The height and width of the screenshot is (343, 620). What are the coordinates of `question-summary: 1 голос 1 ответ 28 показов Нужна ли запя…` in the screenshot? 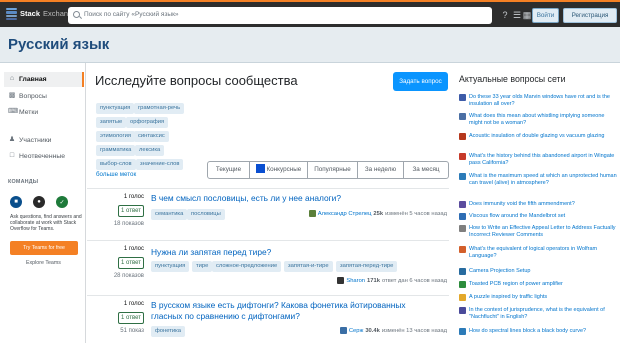 It's located at (268, 267).